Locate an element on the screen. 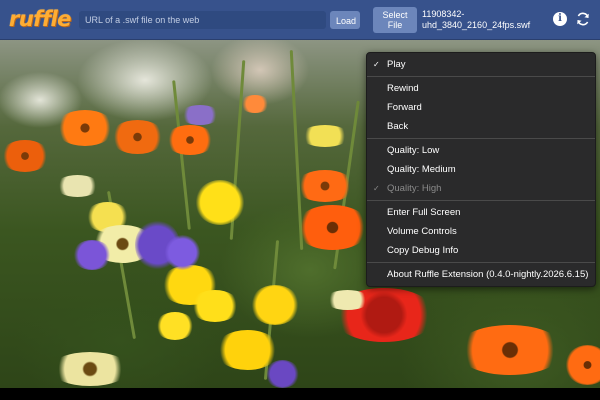 The width and height of the screenshot is (600, 400). menu-item-quality-medium: Quality: Medium is located at coordinates (481, 169).